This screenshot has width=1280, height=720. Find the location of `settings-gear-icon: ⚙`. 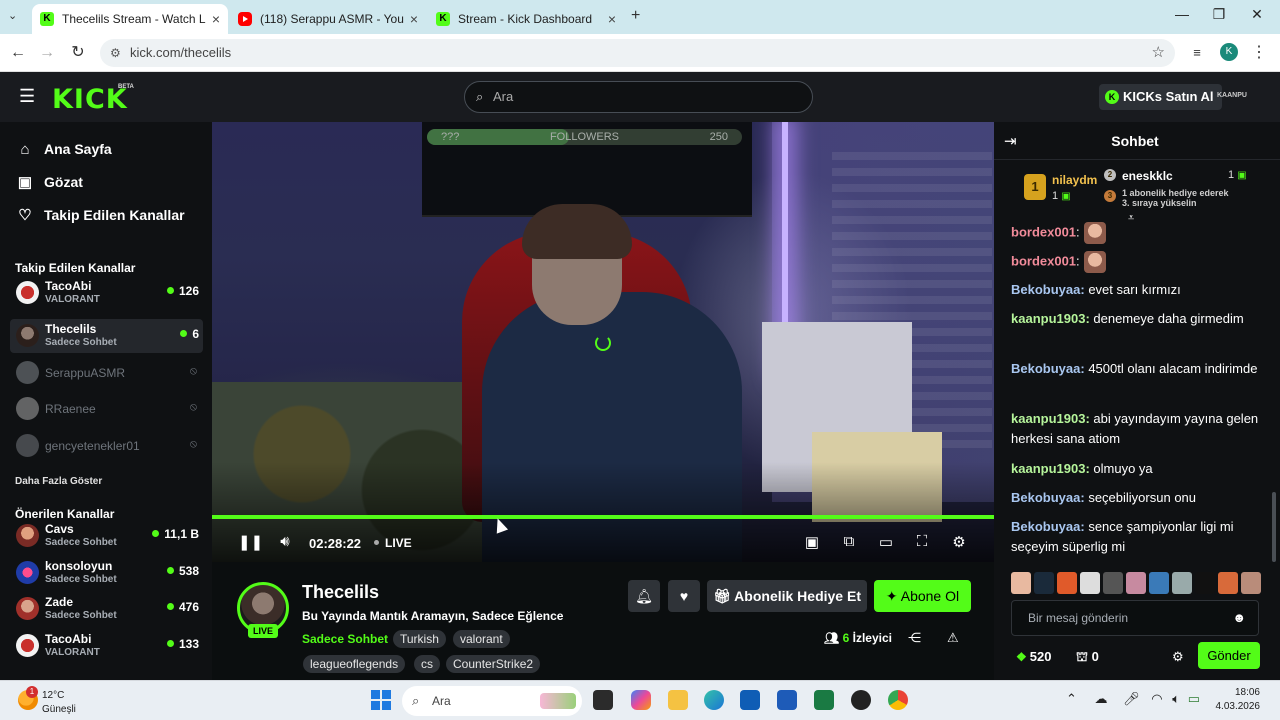

settings-gear-icon: ⚙ is located at coordinates (959, 542).